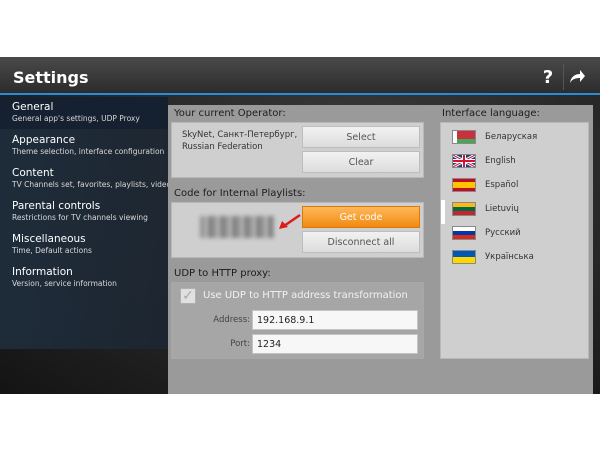 This screenshot has width=600, height=450. I want to click on operator-section-title: Your current Operator:, so click(230, 113).